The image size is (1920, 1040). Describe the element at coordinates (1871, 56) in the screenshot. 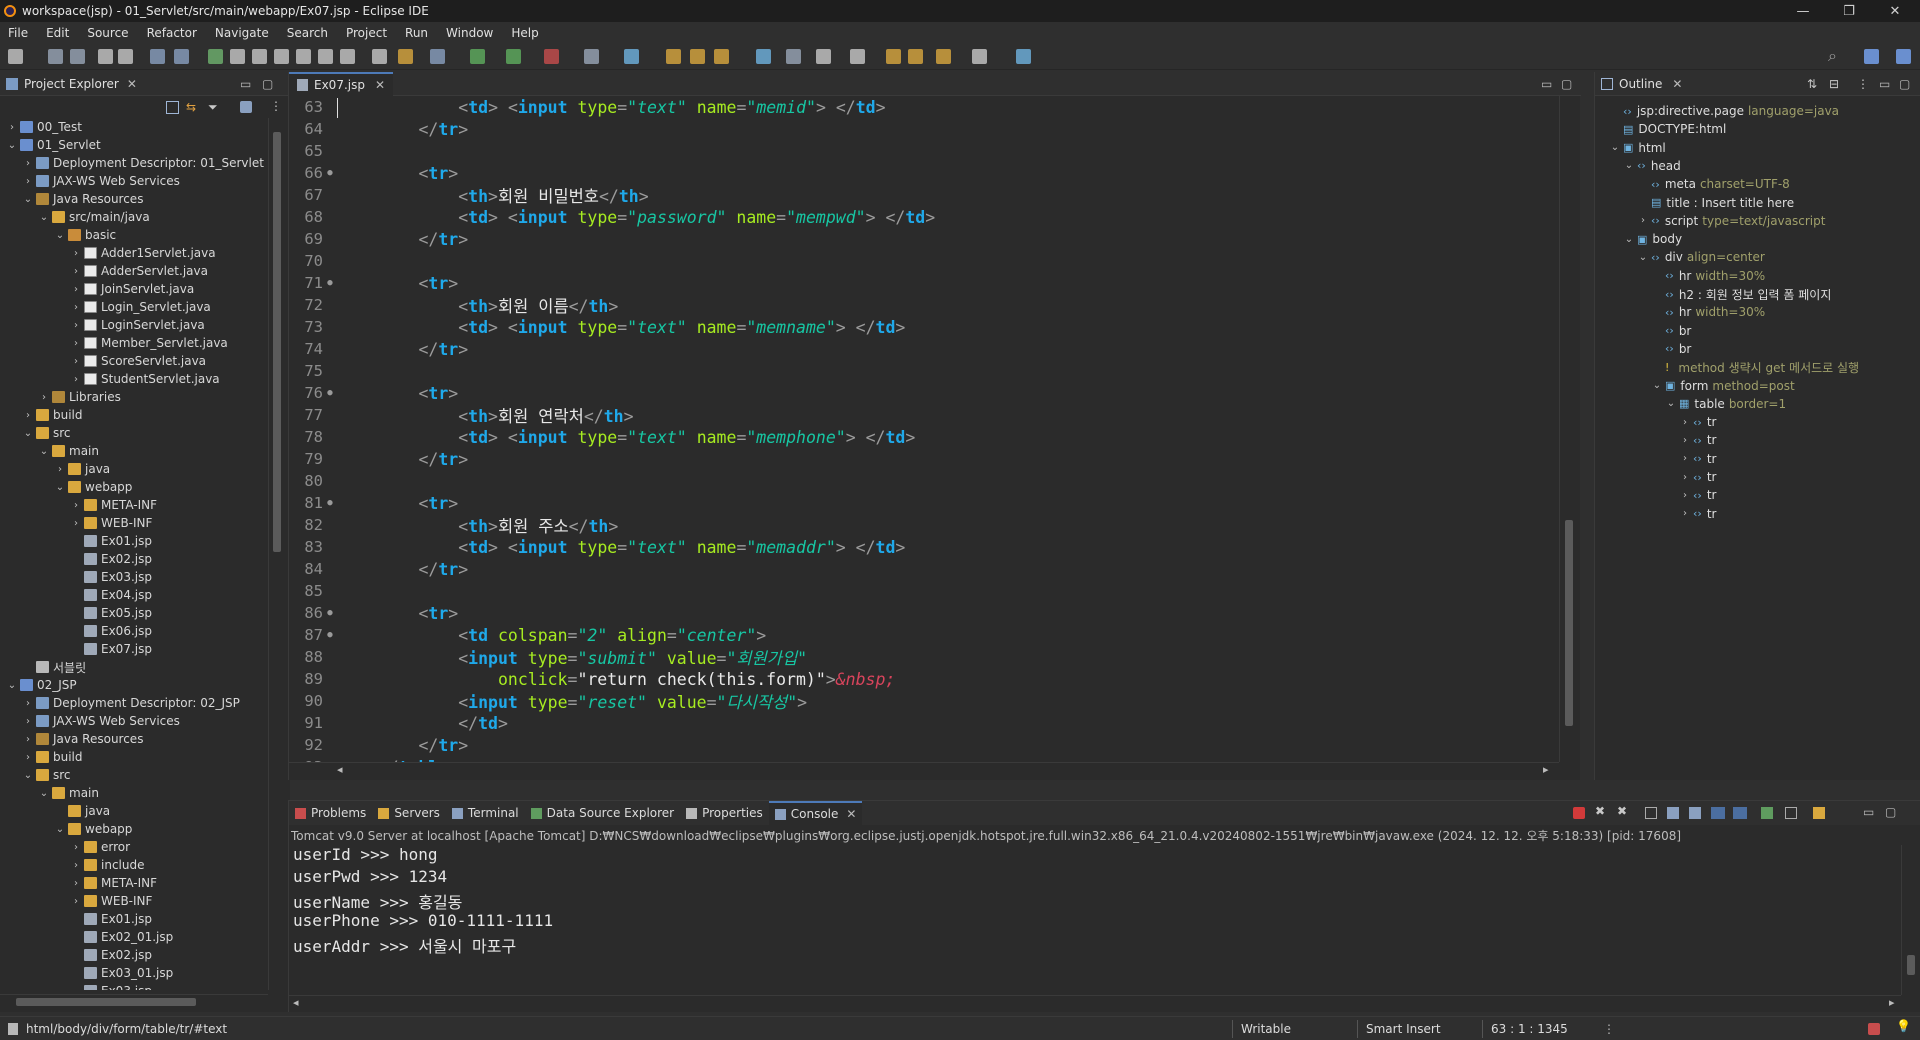

I see `open-perspective-icon` at that location.